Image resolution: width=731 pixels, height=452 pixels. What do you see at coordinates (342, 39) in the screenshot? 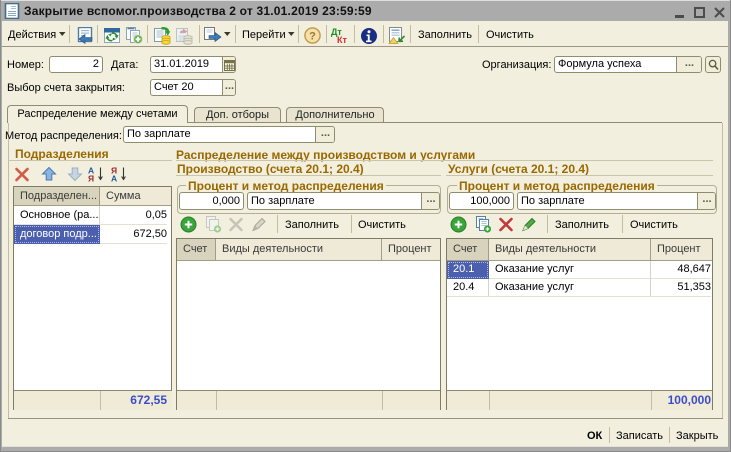
I see `svg-text: Кт` at bounding box center [342, 39].